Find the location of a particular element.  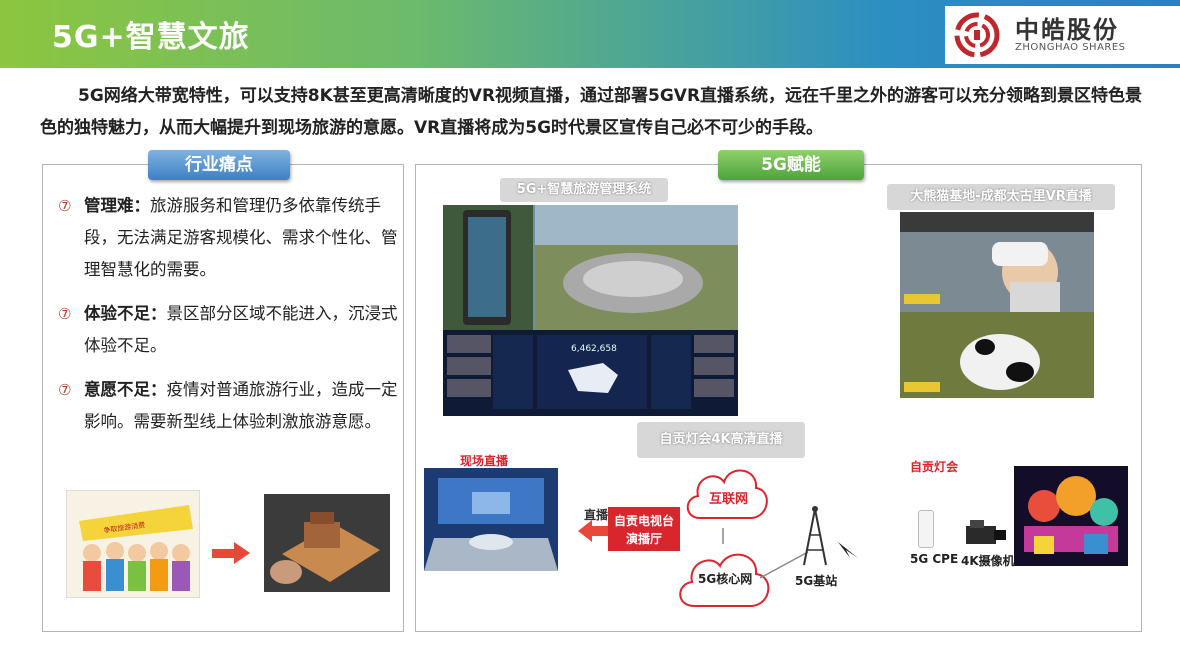

cpe-label: 5G CPE is located at coordinates (934, 559).